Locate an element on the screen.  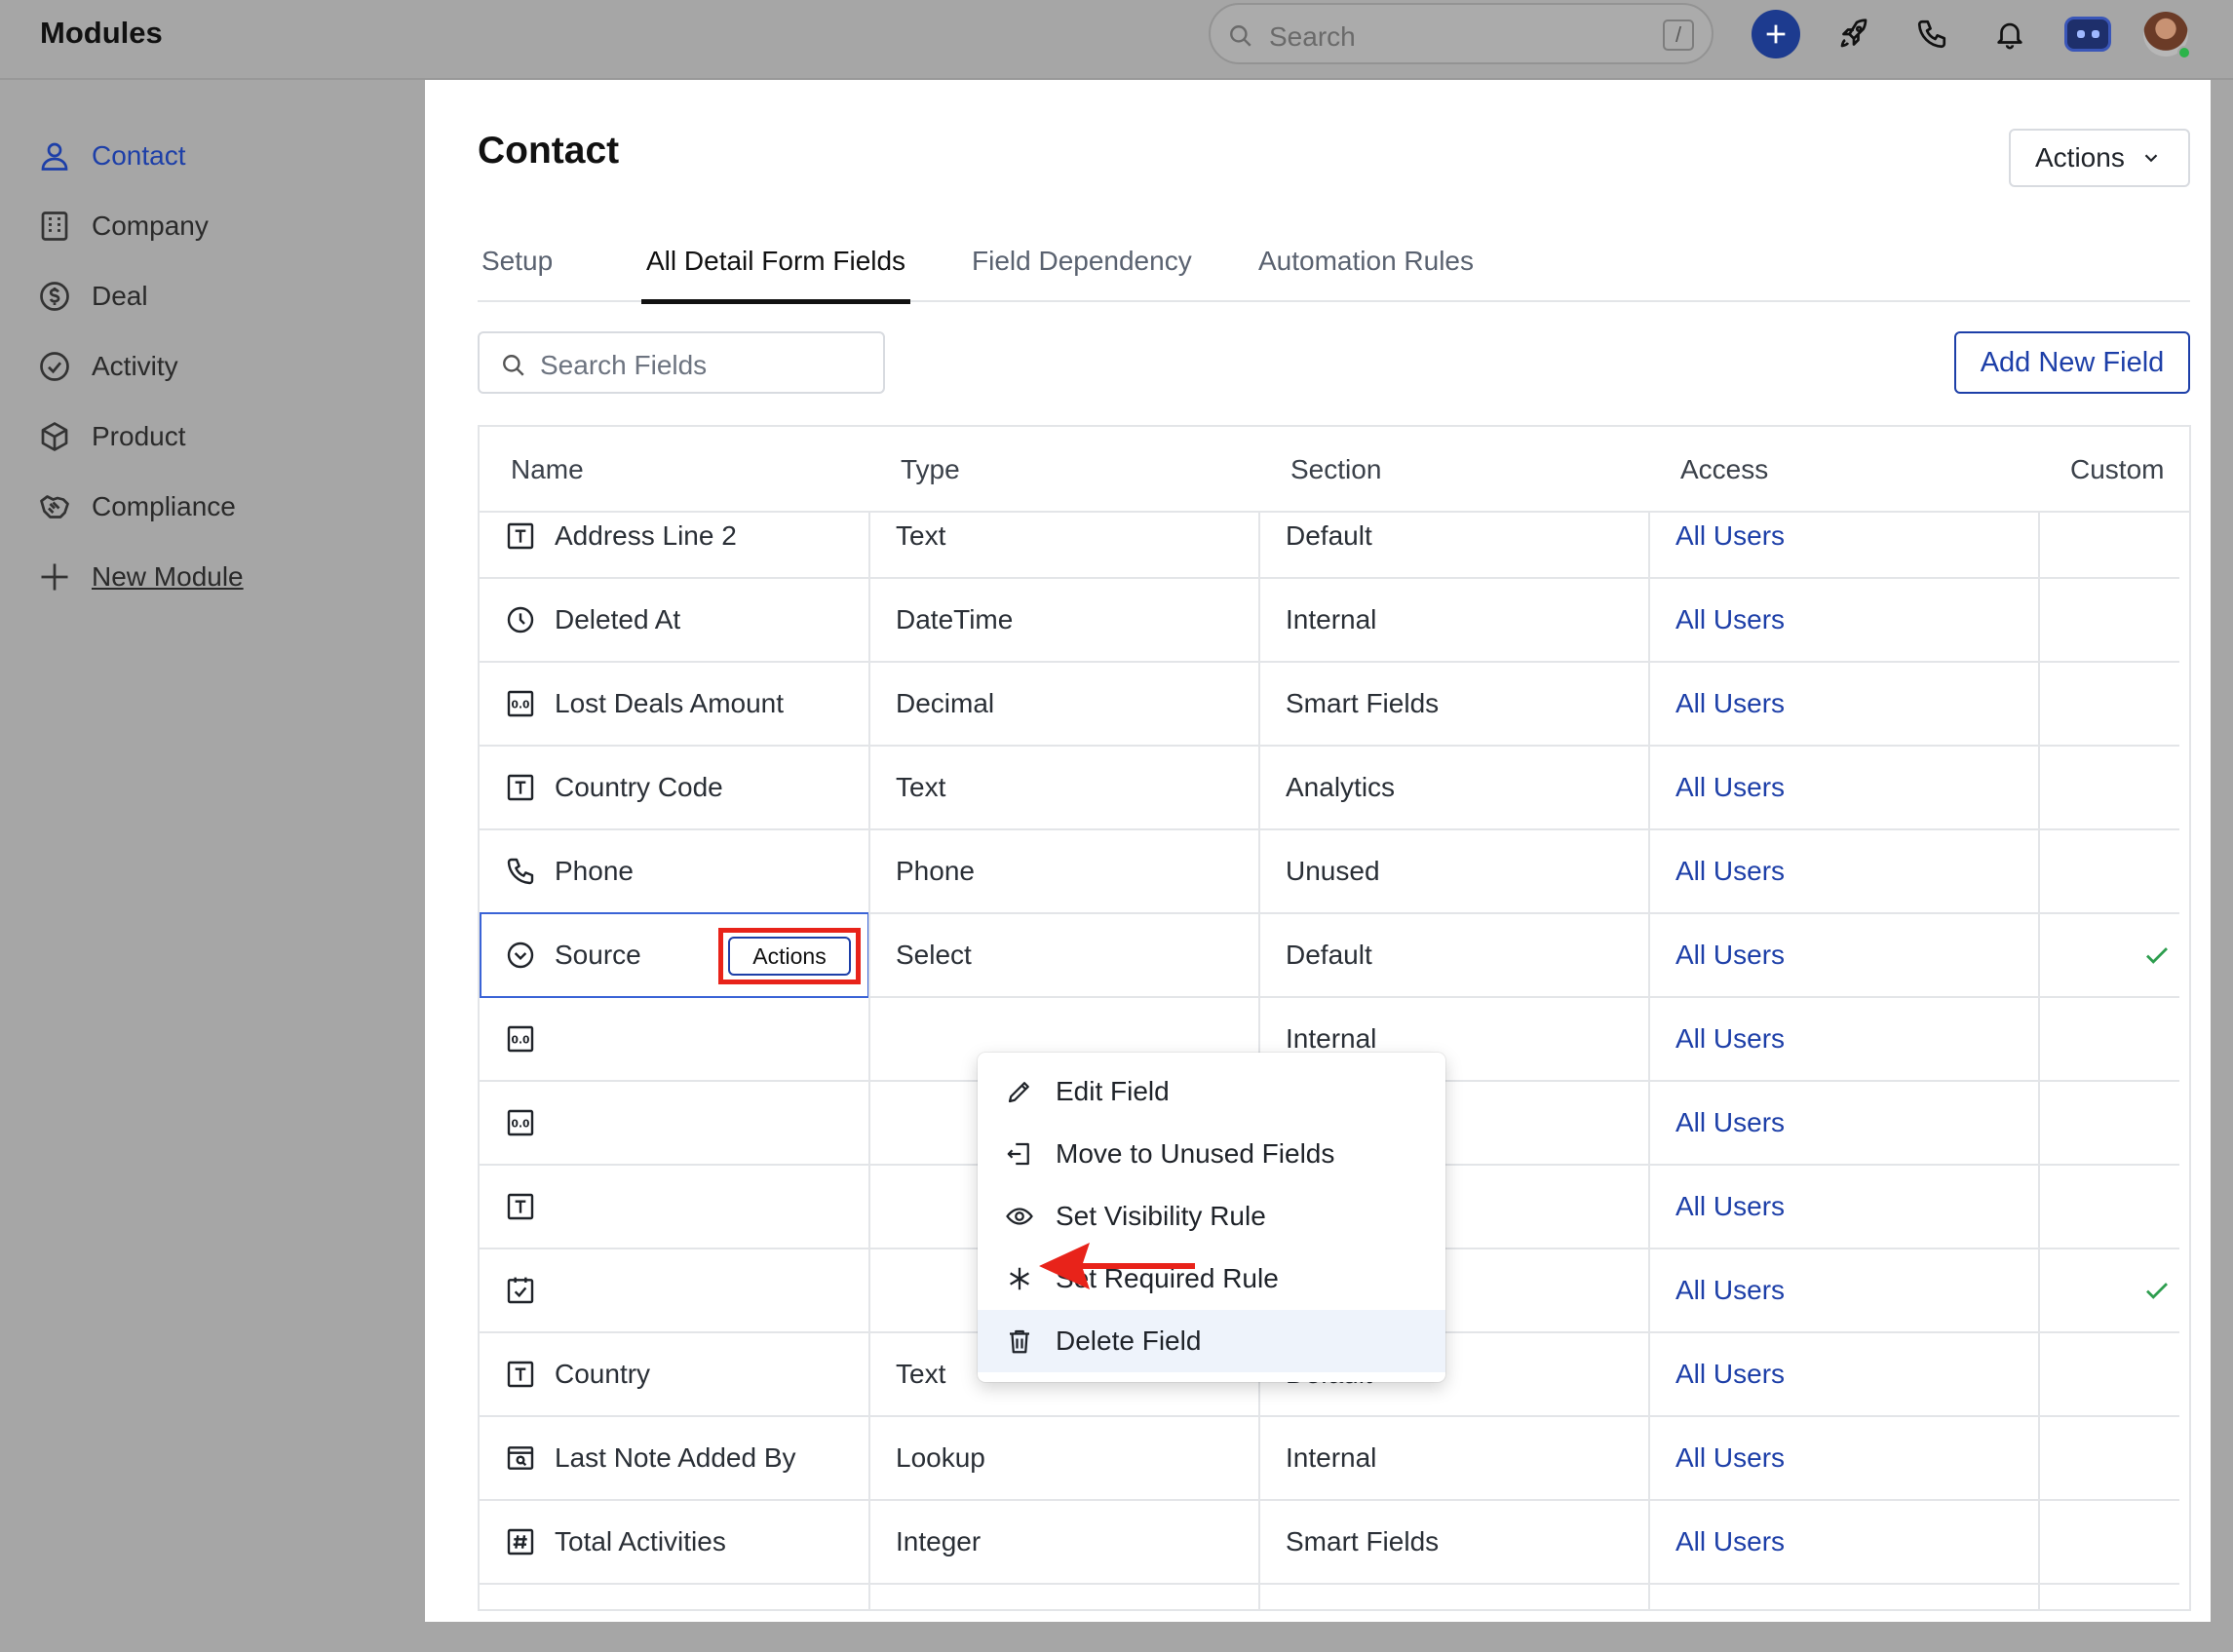
table-header: Name Type Section Access Custom is located at coordinates (1334, 470).